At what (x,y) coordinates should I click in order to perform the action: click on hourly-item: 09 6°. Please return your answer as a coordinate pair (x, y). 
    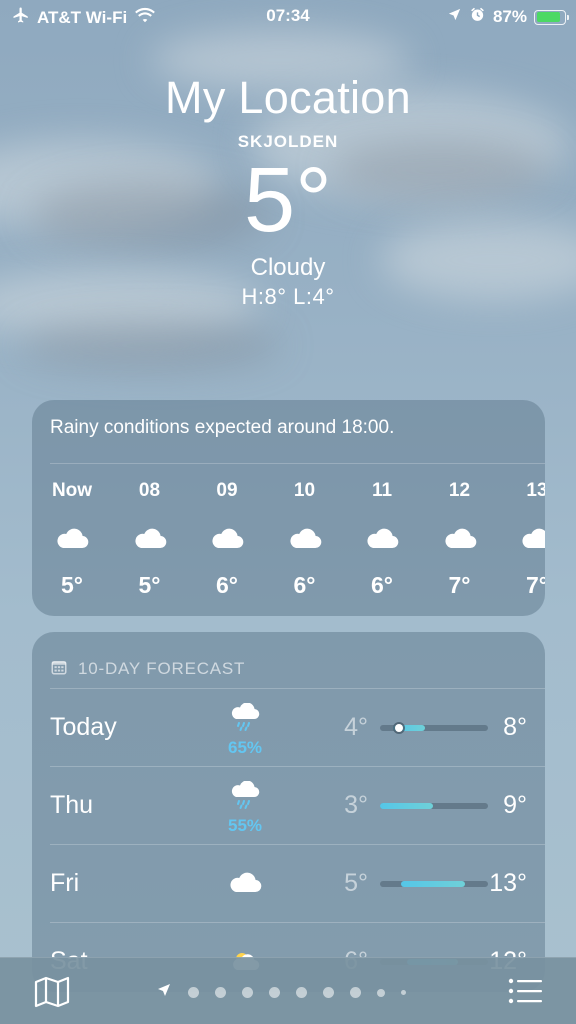
    Looking at the image, I should click on (244, 539).